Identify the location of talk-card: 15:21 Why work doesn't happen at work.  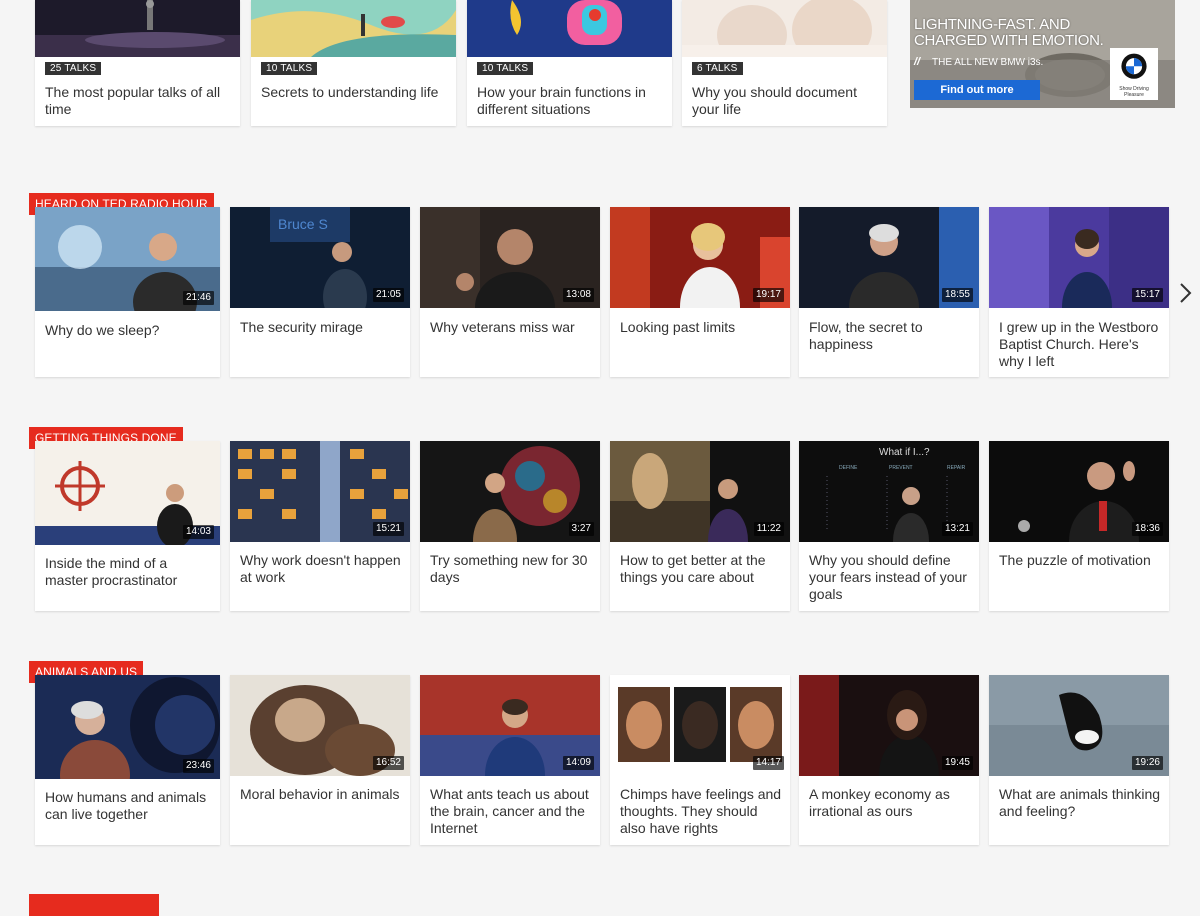
(320, 526).